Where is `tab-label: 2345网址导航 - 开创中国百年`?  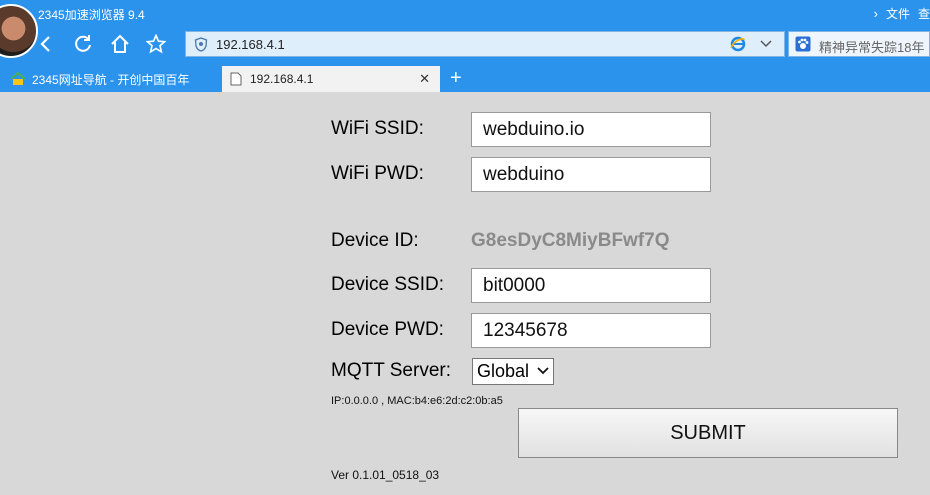
tab-label: 2345网址导航 - 开创中国百年 is located at coordinates (111, 79).